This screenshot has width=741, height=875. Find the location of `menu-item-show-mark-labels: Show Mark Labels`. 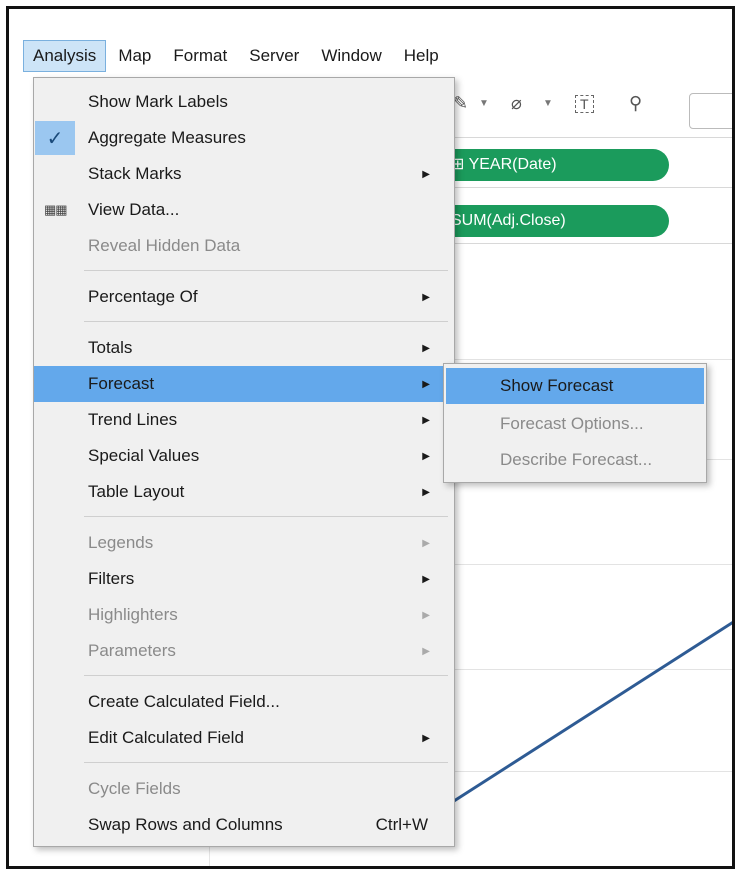

menu-item-show-mark-labels: Show Mark Labels is located at coordinates (244, 102).